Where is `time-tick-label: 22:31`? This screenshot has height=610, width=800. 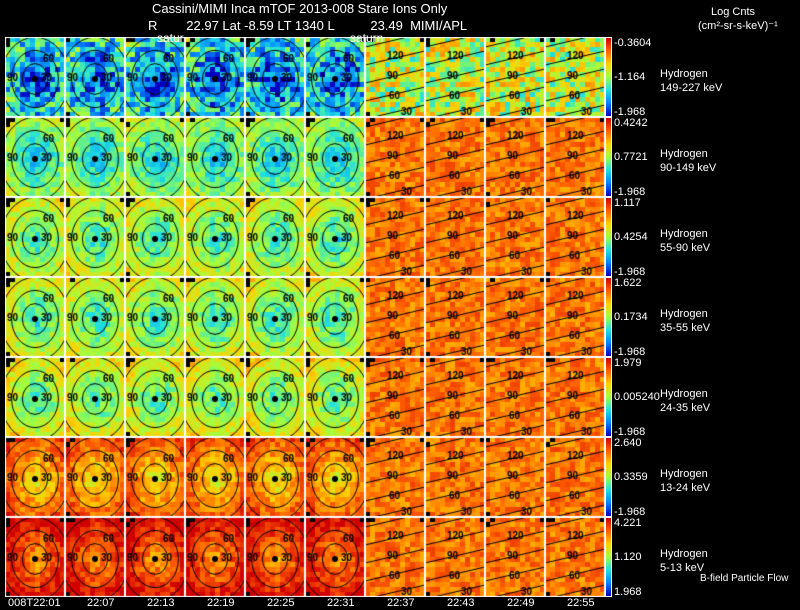 time-tick-label: 22:31 is located at coordinates (341, 603).